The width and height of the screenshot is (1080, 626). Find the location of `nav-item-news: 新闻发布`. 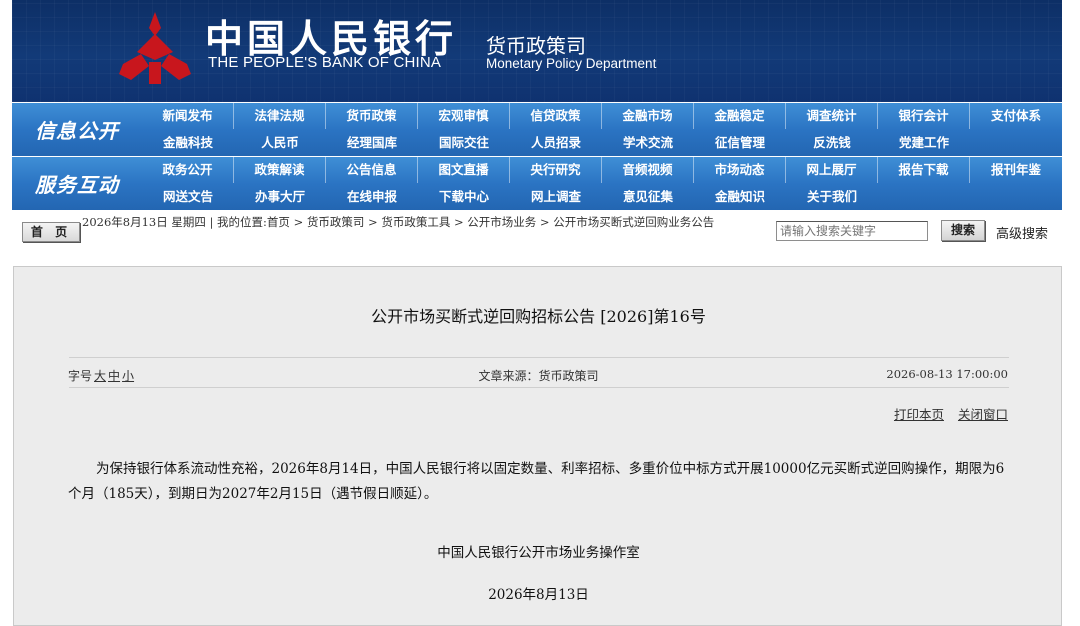

nav-item-news: 新闻发布 is located at coordinates (188, 116).